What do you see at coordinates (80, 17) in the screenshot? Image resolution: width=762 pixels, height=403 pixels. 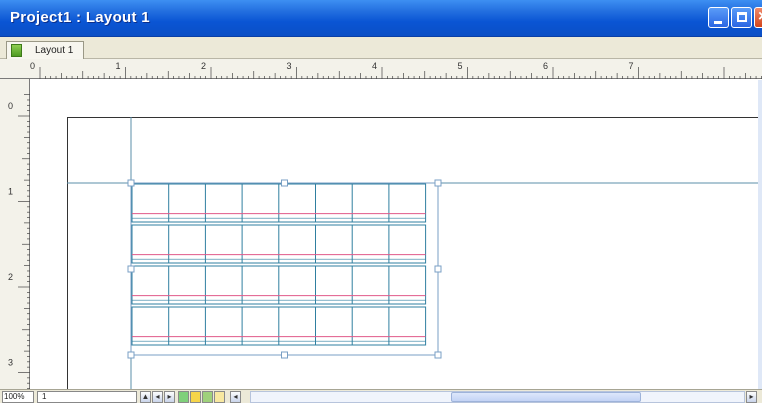 I see `window-title: Project1 : Layout 1` at bounding box center [80, 17].